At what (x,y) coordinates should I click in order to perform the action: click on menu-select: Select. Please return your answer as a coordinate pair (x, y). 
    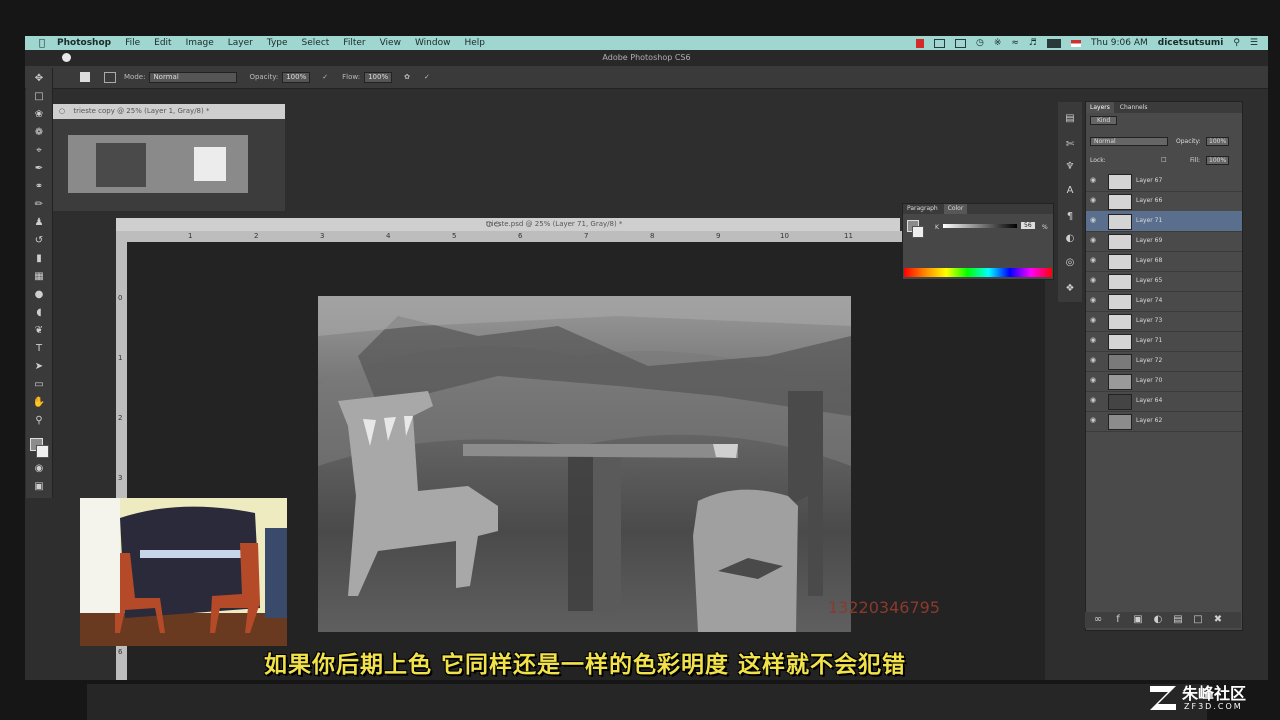
    Looking at the image, I should click on (316, 43).